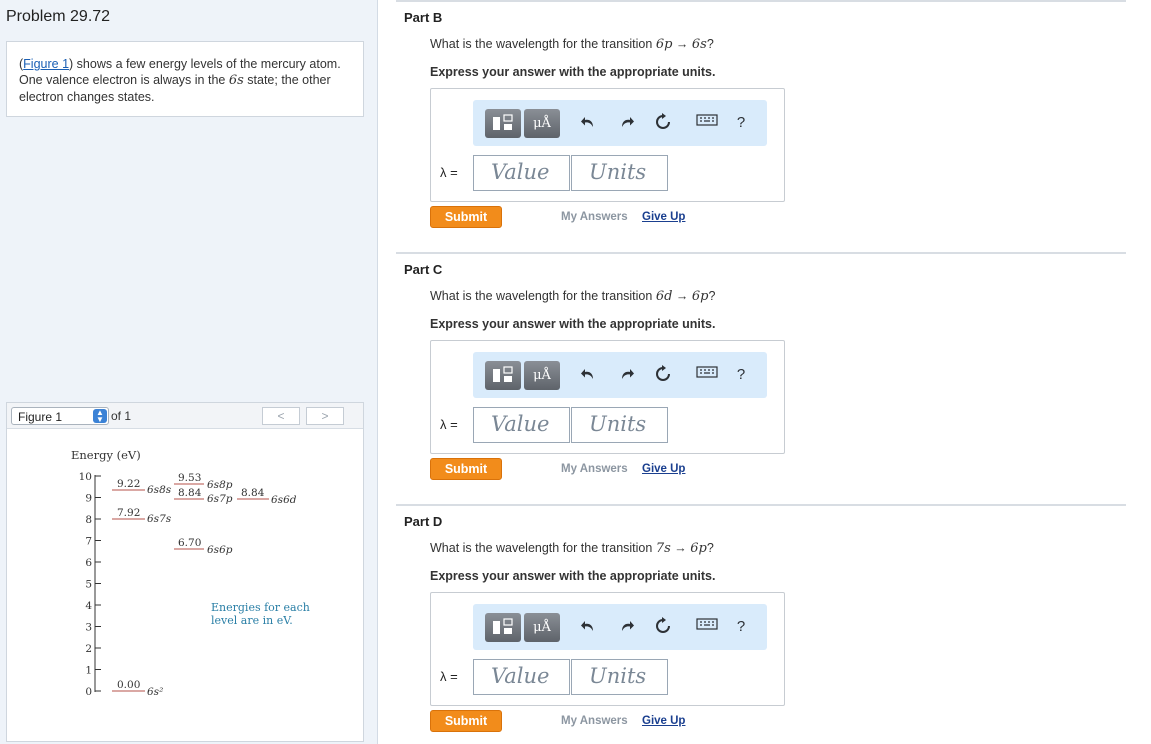 This screenshot has height=744, width=1151. What do you see at coordinates (128, 513) in the screenshot?
I see `level-value-6s7s: 7.92` at bounding box center [128, 513].